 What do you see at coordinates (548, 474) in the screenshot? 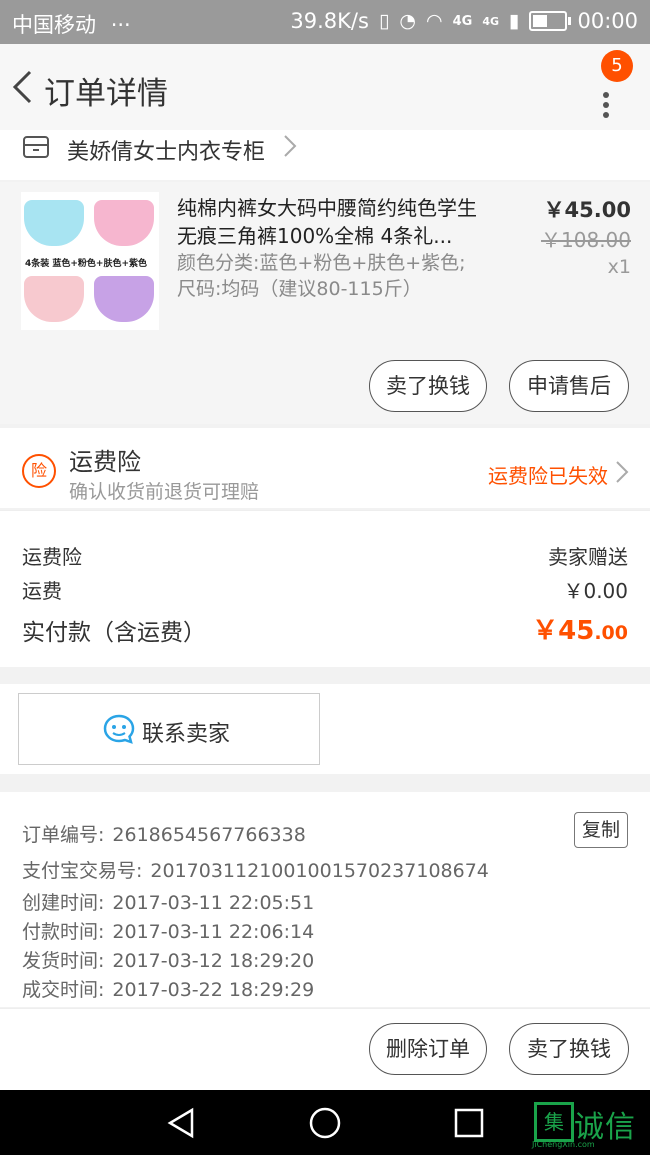
I see `insurance-status: 运费险已失效` at bounding box center [548, 474].